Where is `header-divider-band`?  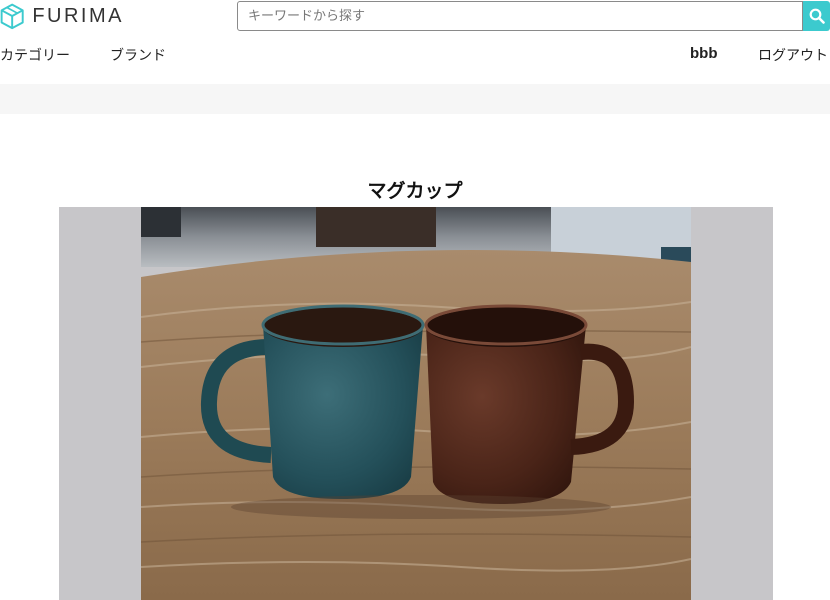 header-divider-band is located at coordinates (415, 99).